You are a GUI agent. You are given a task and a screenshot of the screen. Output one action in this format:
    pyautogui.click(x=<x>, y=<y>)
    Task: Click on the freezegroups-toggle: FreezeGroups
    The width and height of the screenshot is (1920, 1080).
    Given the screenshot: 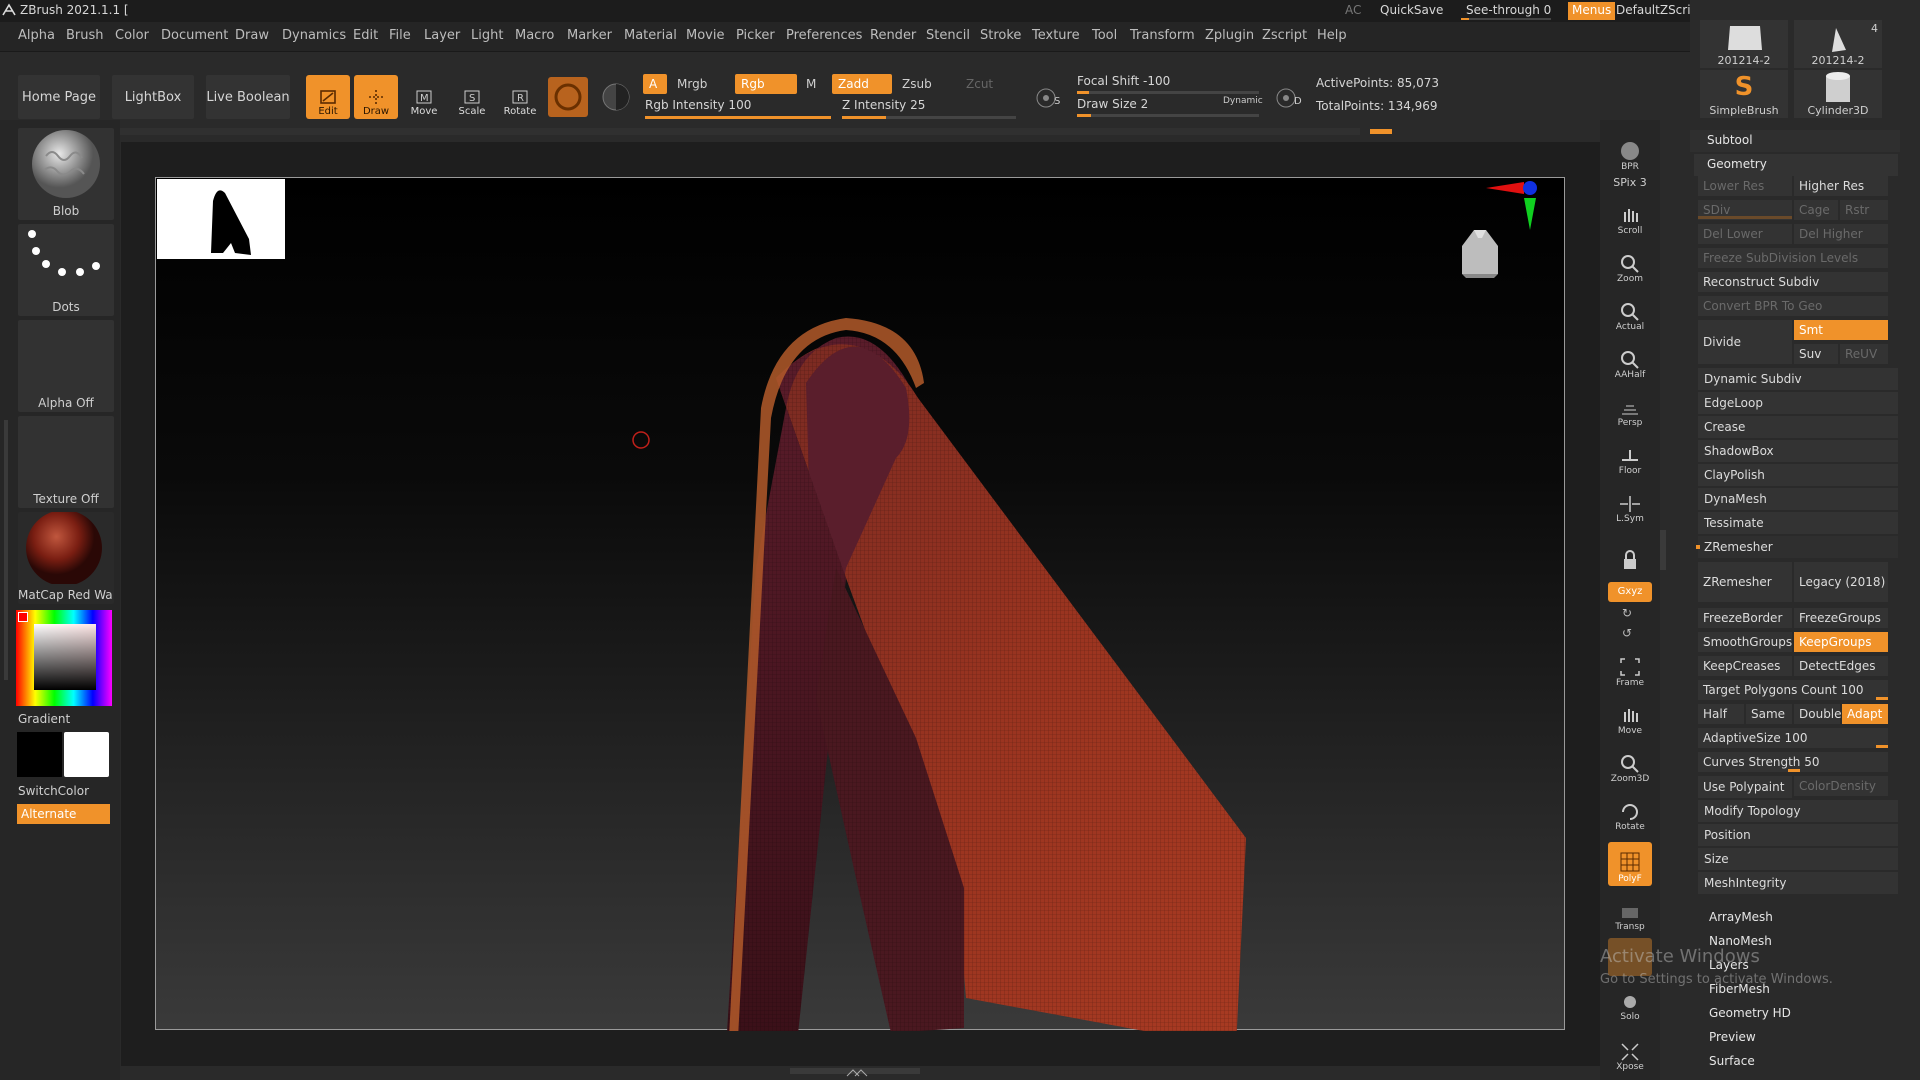 What is the action you would take?
    pyautogui.click(x=1841, y=618)
    